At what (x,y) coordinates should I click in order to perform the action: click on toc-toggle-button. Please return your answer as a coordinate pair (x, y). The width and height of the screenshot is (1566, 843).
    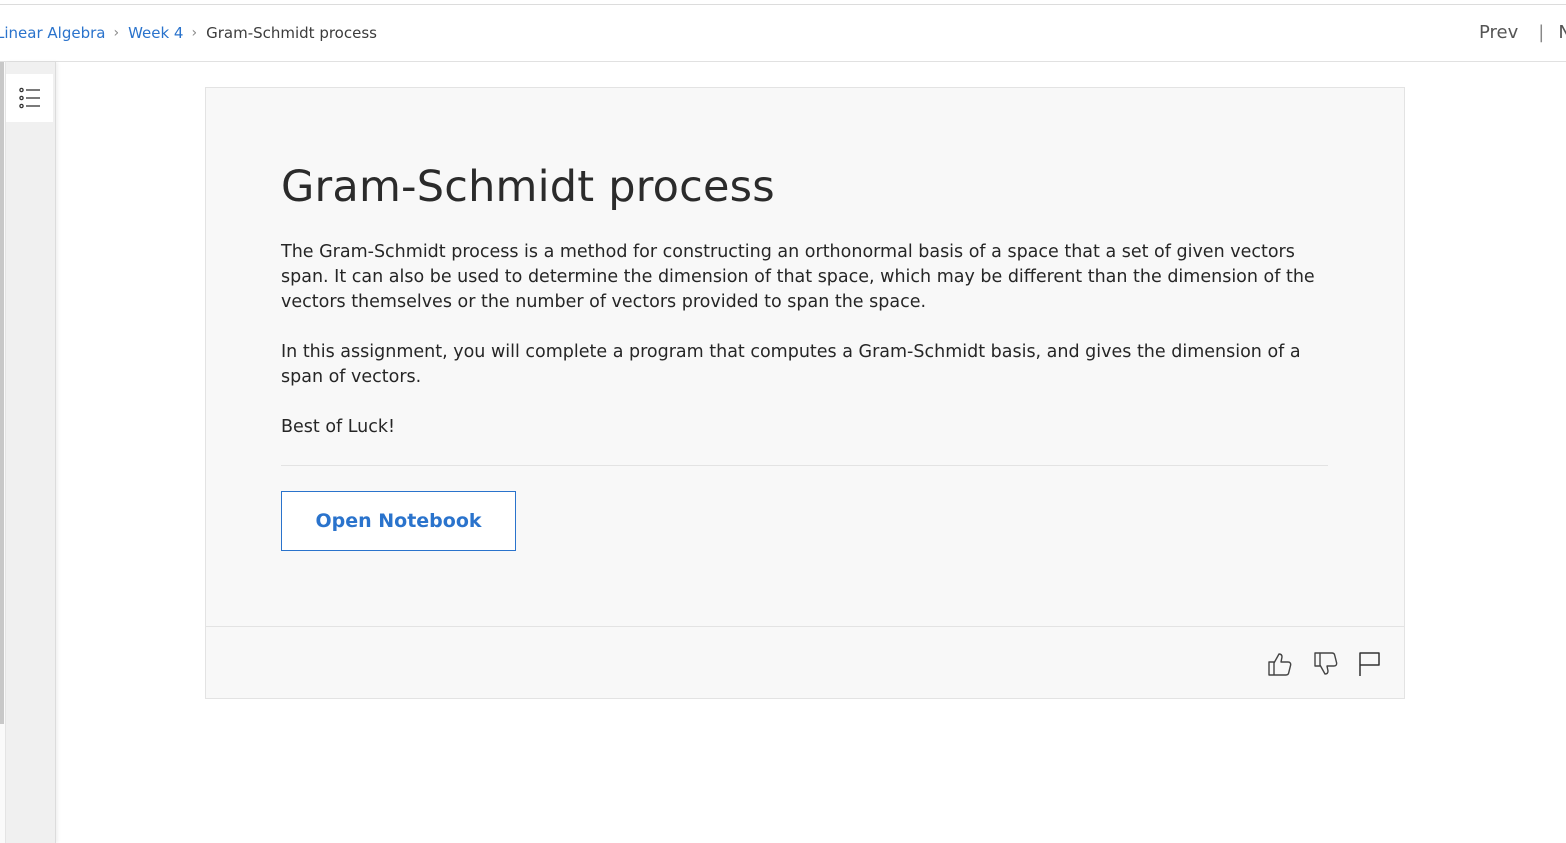
    Looking at the image, I should click on (29, 98).